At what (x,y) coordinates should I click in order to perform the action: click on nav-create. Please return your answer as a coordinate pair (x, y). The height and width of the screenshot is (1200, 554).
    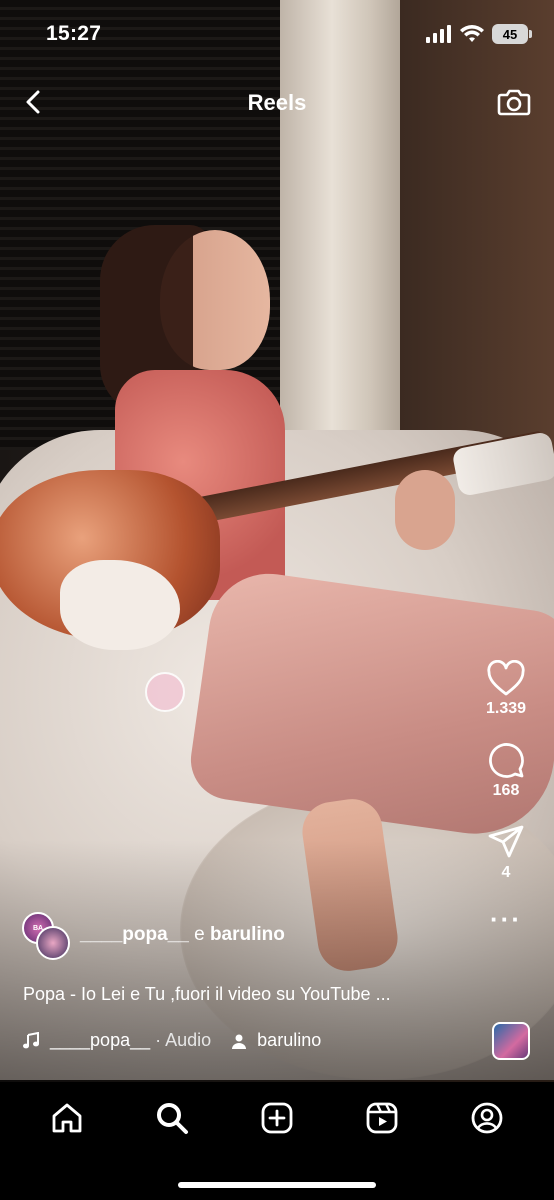
    Looking at the image, I should click on (277, 1118).